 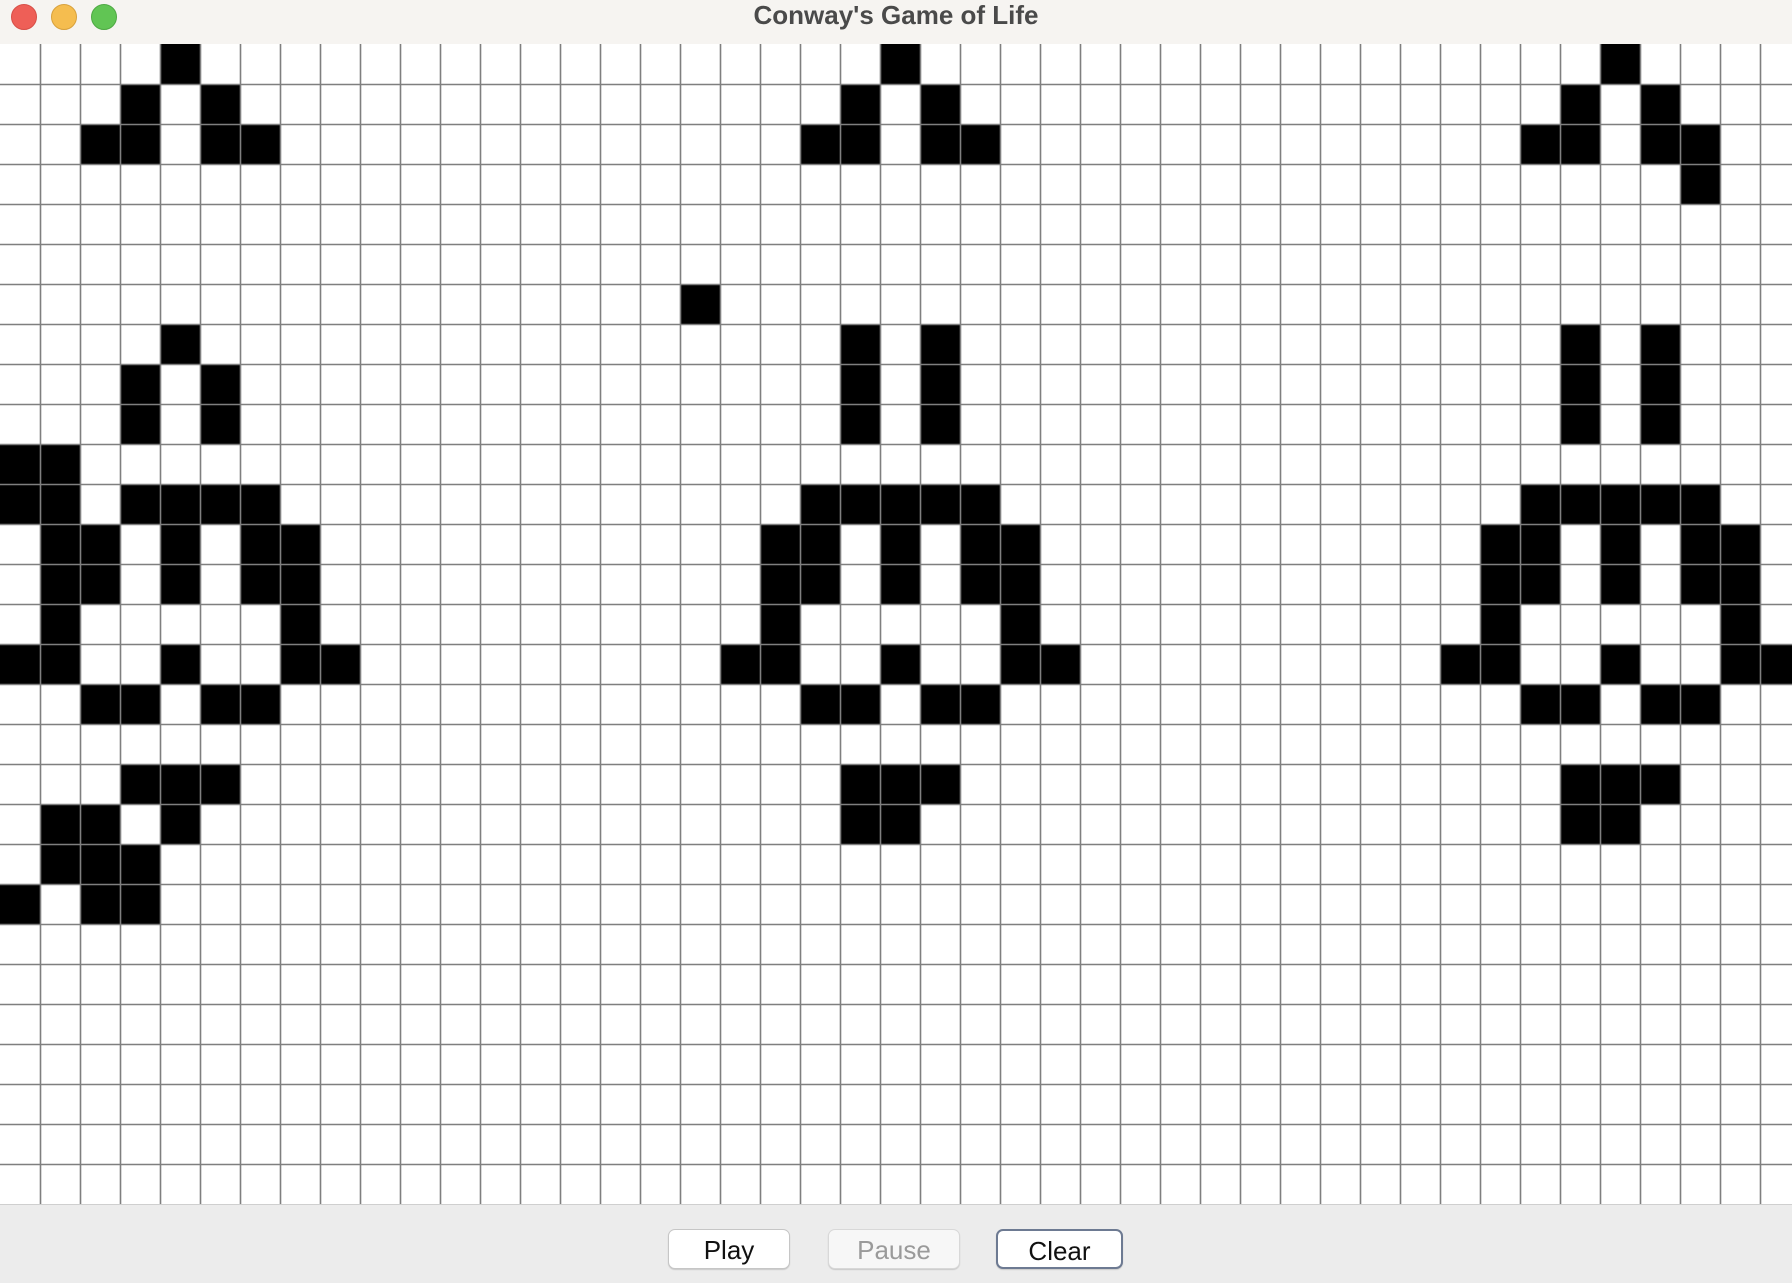 What do you see at coordinates (729, 1249) in the screenshot?
I see `play-button: Play` at bounding box center [729, 1249].